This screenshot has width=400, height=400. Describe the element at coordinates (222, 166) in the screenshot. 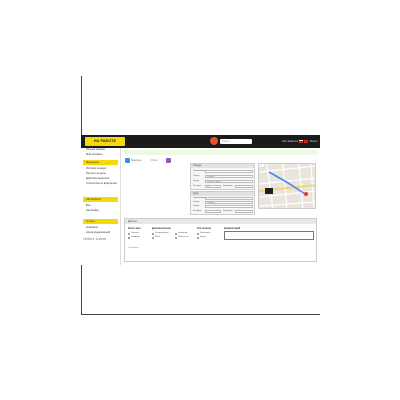

I see `from-panel-title: Откуда` at that location.